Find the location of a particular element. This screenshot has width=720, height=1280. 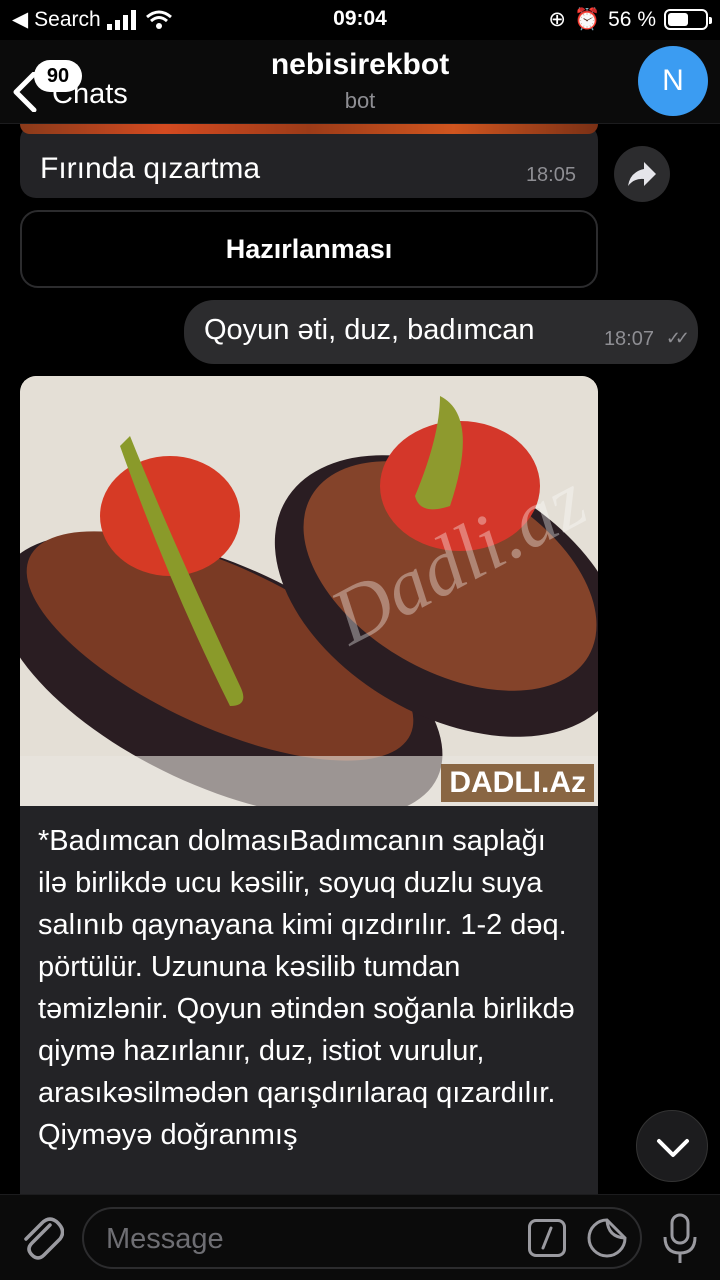

photo-preview-edge is located at coordinates (309, 129).